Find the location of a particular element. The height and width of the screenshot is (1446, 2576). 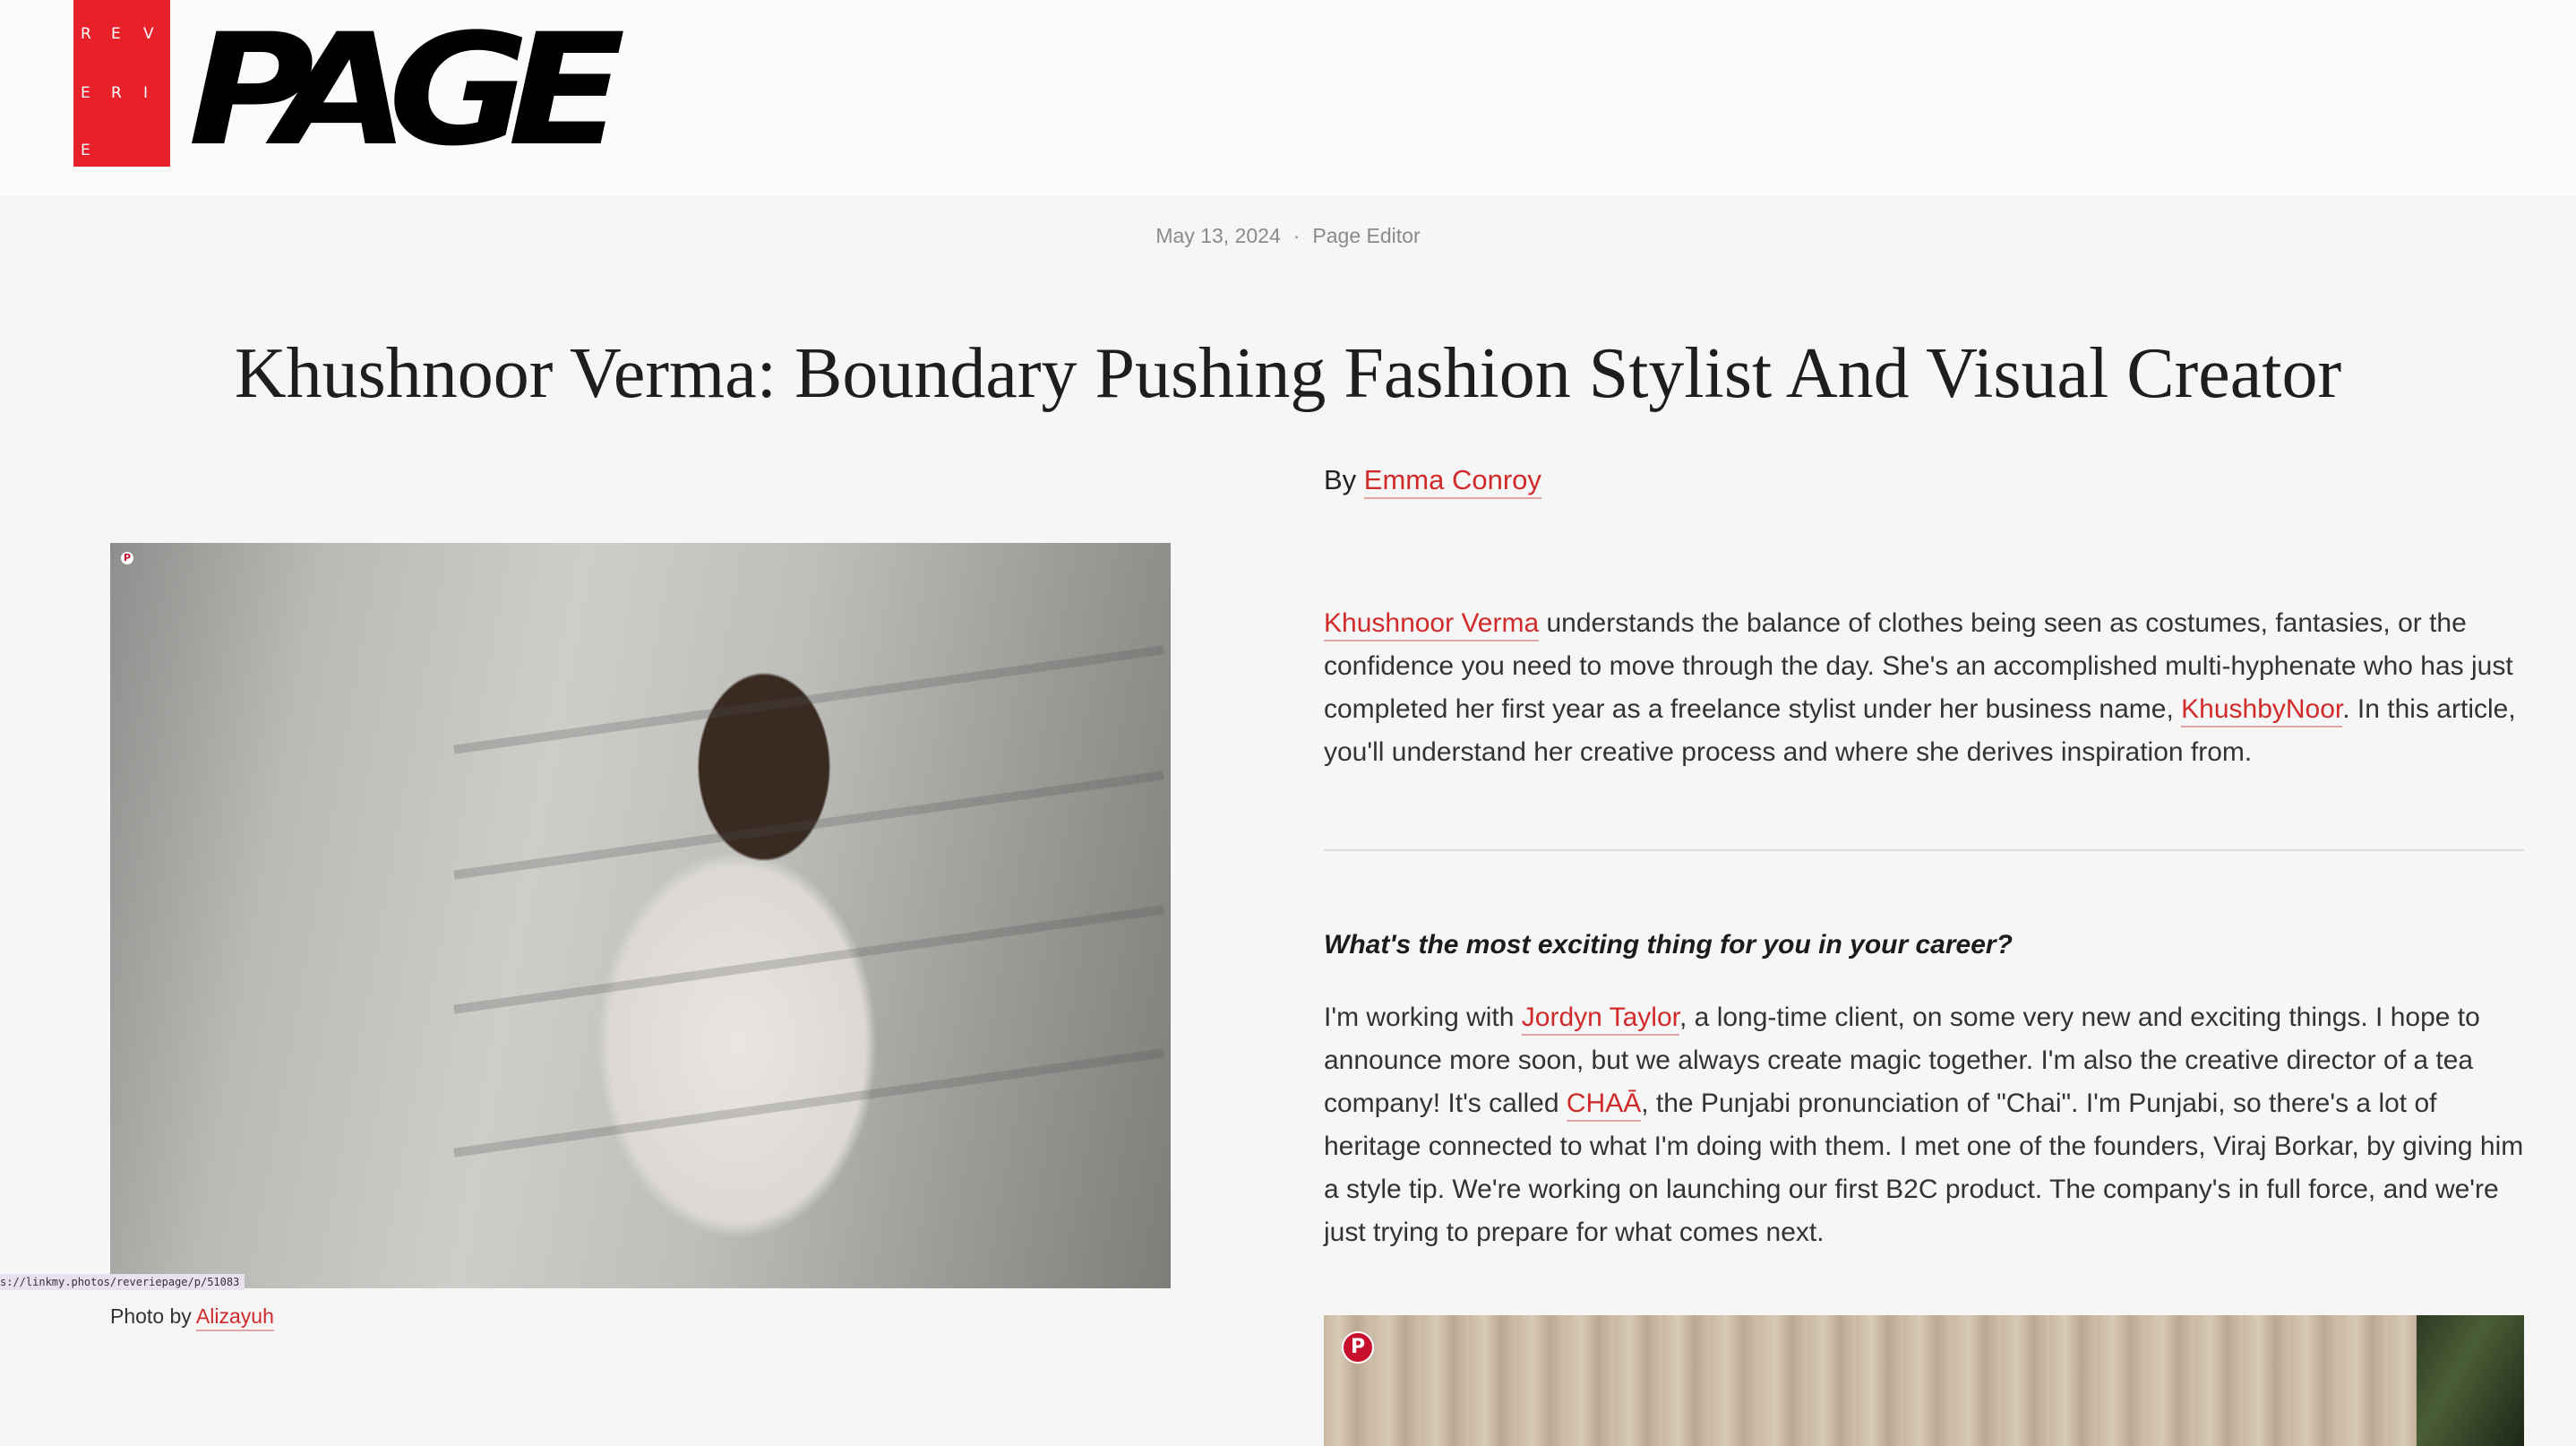

photo-caption: Photo by Alizayuh is located at coordinates (192, 1317).